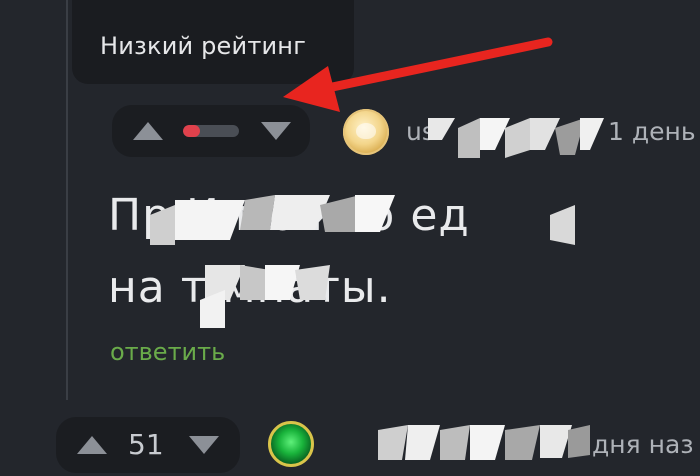 Image resolution: width=700 pixels, height=476 pixels. I want to click on redaction-line1, so click(272, 220).